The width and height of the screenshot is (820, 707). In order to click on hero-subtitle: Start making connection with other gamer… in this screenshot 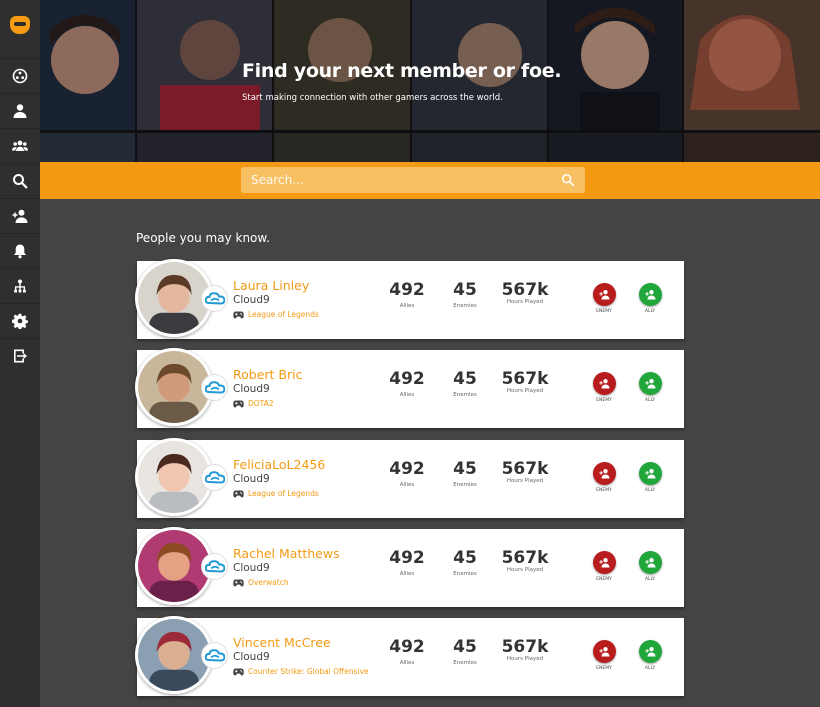, I will do `click(372, 98)`.